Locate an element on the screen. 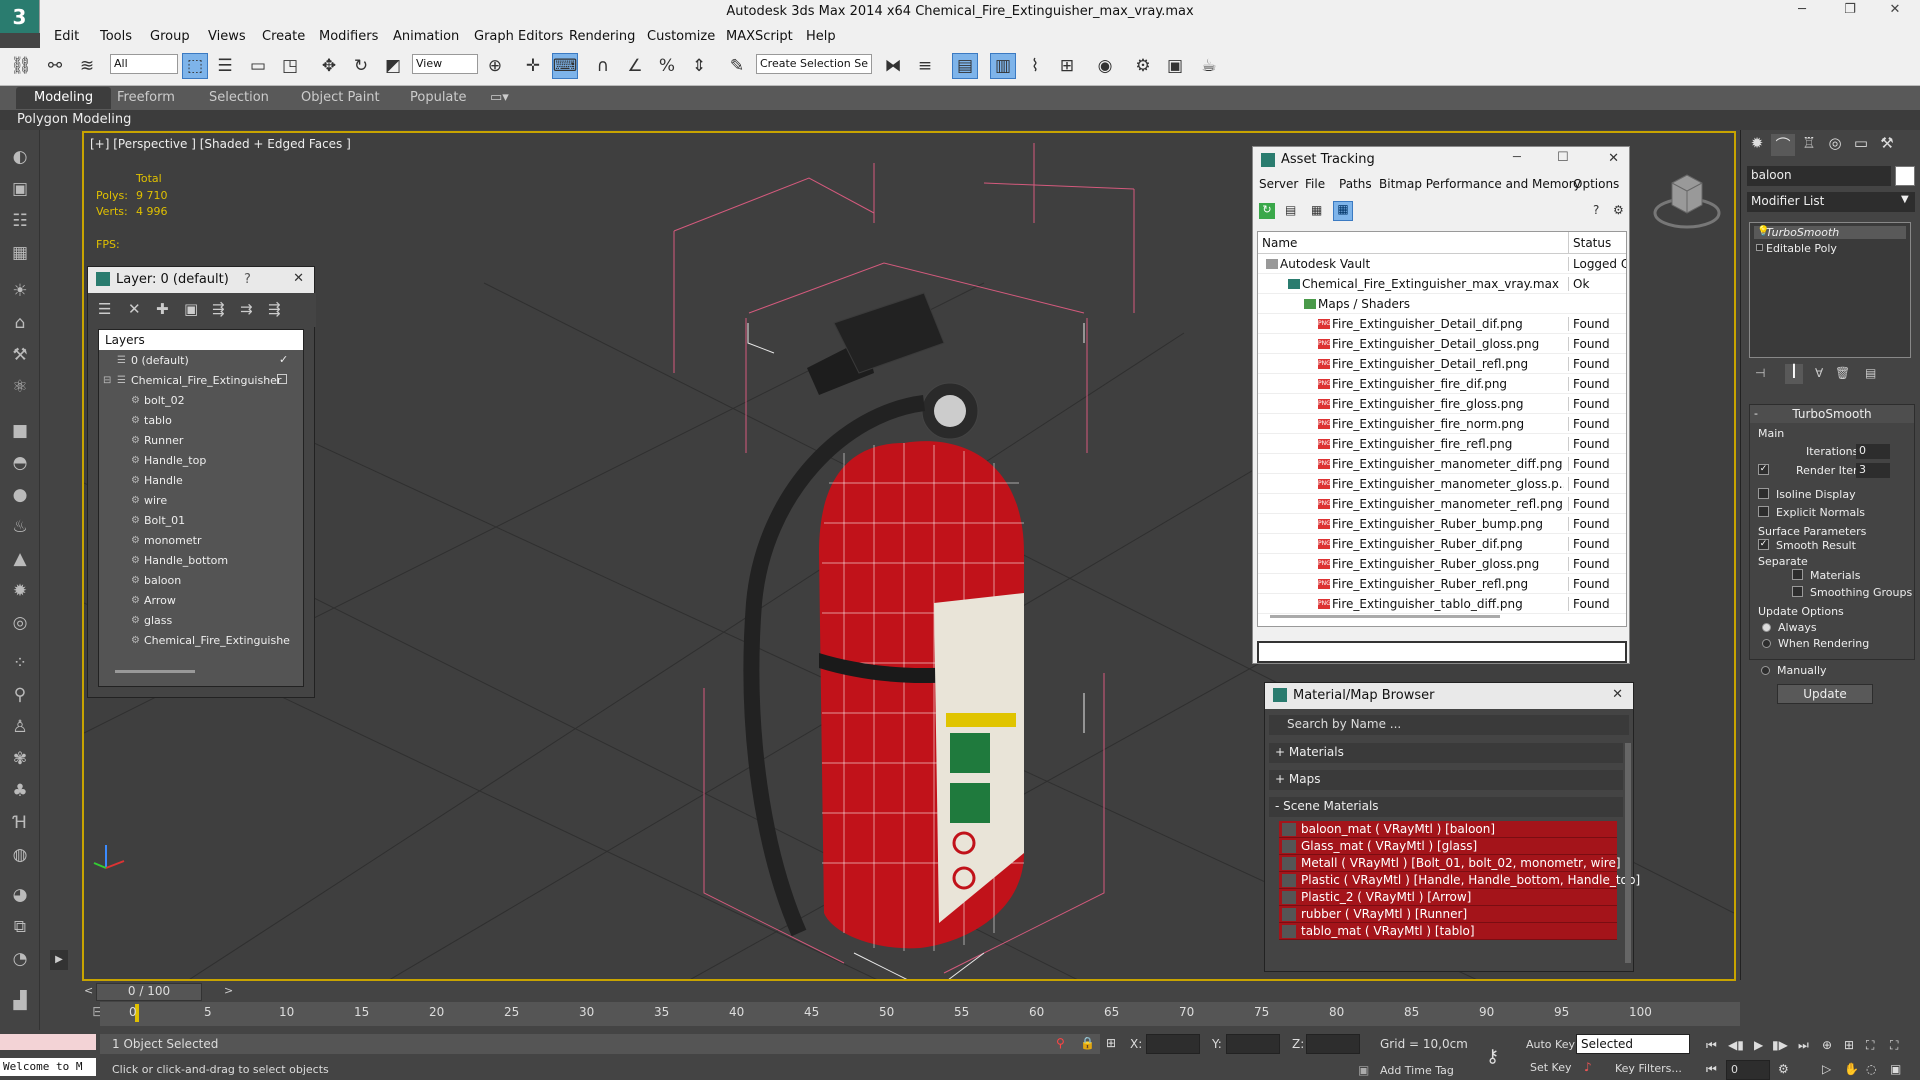  key-mode-toggle-icon: ⏮ is located at coordinates (1711, 1069).